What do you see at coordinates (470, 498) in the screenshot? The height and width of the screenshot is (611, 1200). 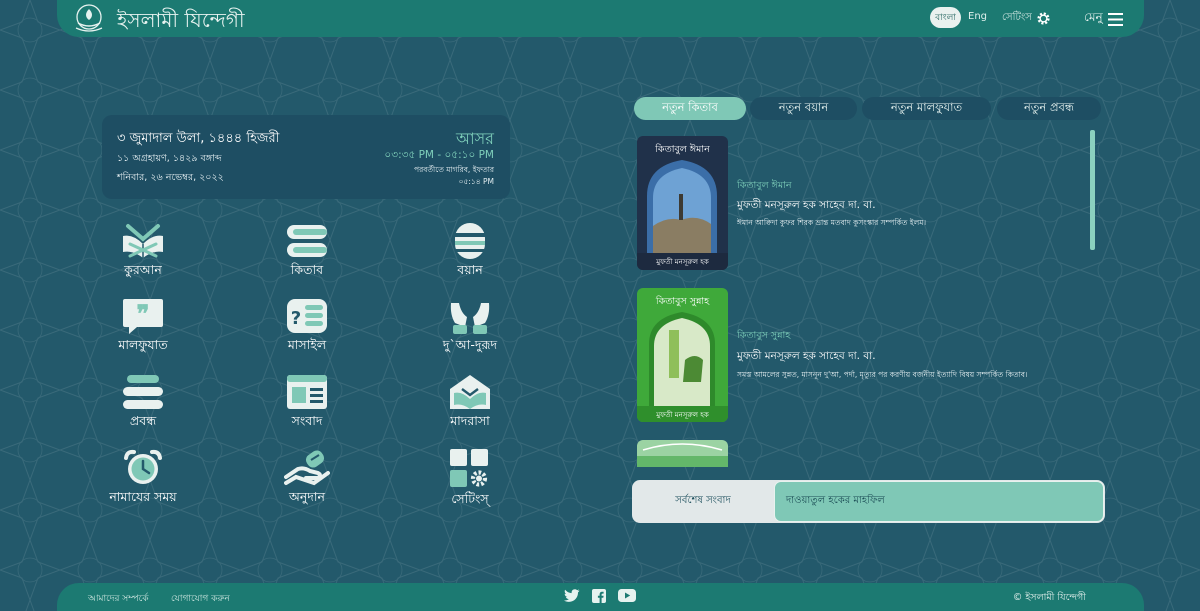 I see `grid-label-settings: সেটিংস্` at bounding box center [470, 498].